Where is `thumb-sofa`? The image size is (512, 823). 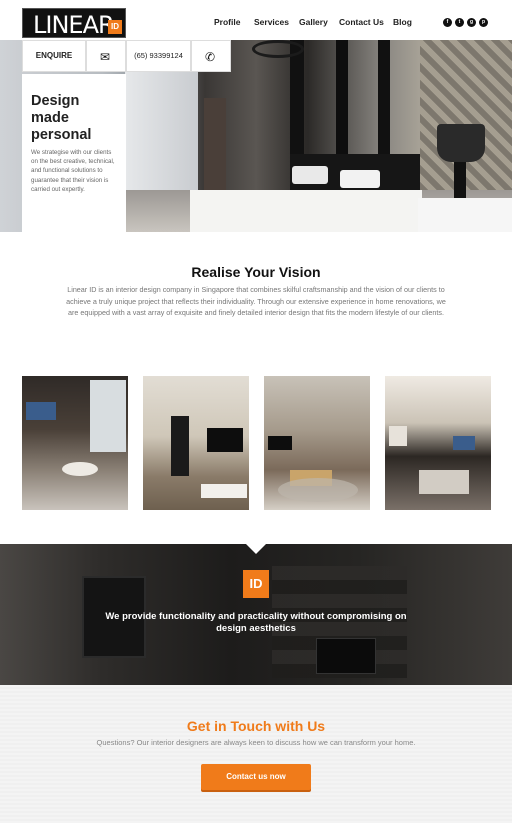 thumb-sofa is located at coordinates (444, 482).